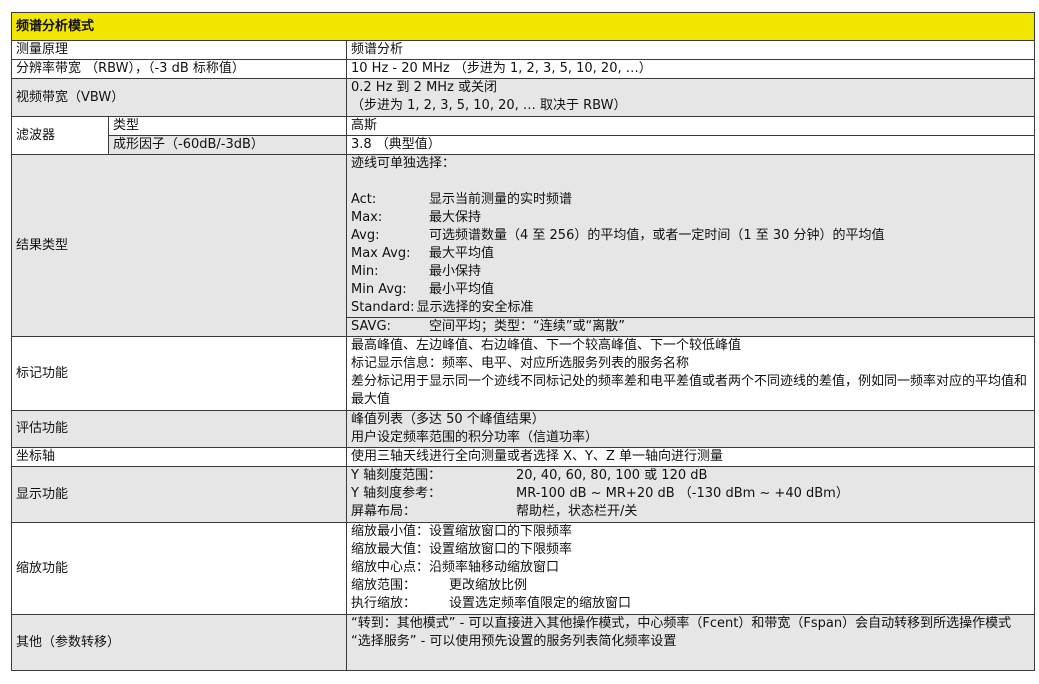  Describe the element at coordinates (403, 163) in the screenshot. I see `value-line: 迹线可单独选择：` at that location.